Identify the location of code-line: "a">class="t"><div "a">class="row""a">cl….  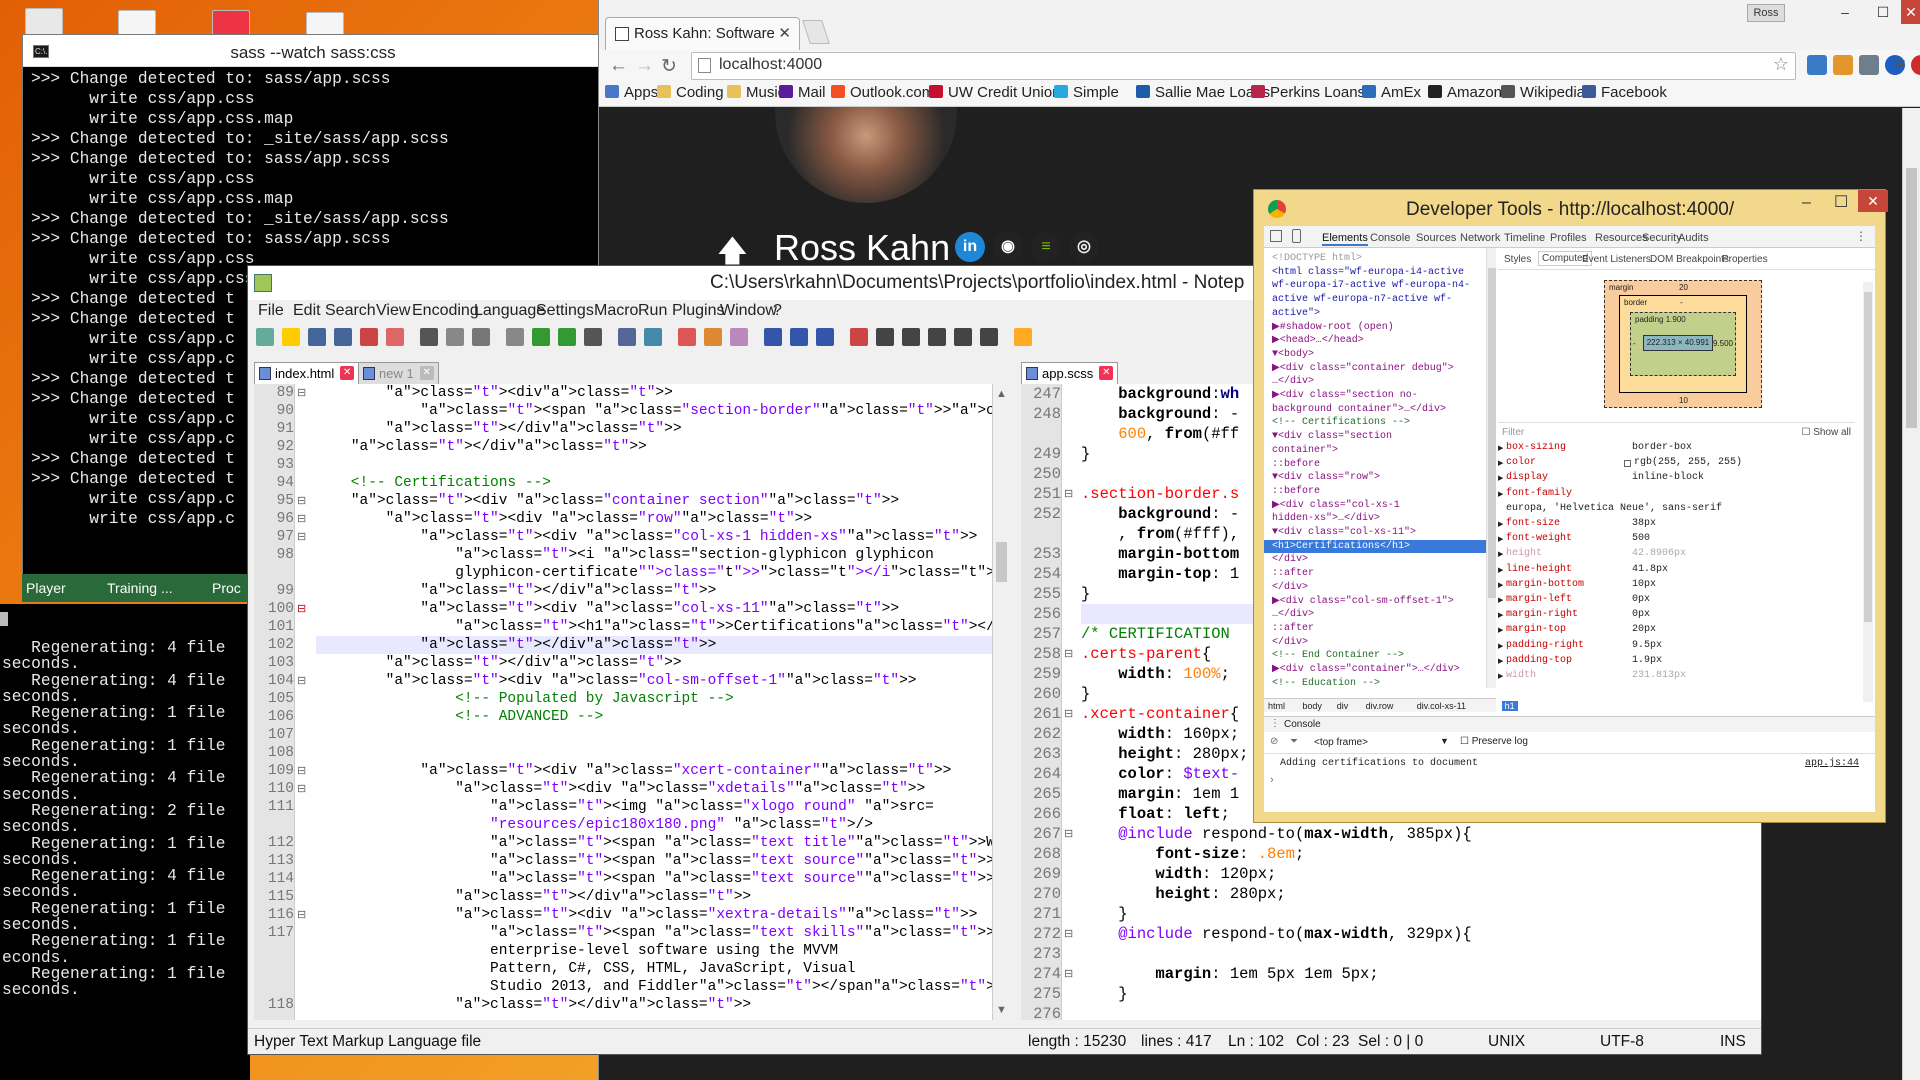
(663, 519).